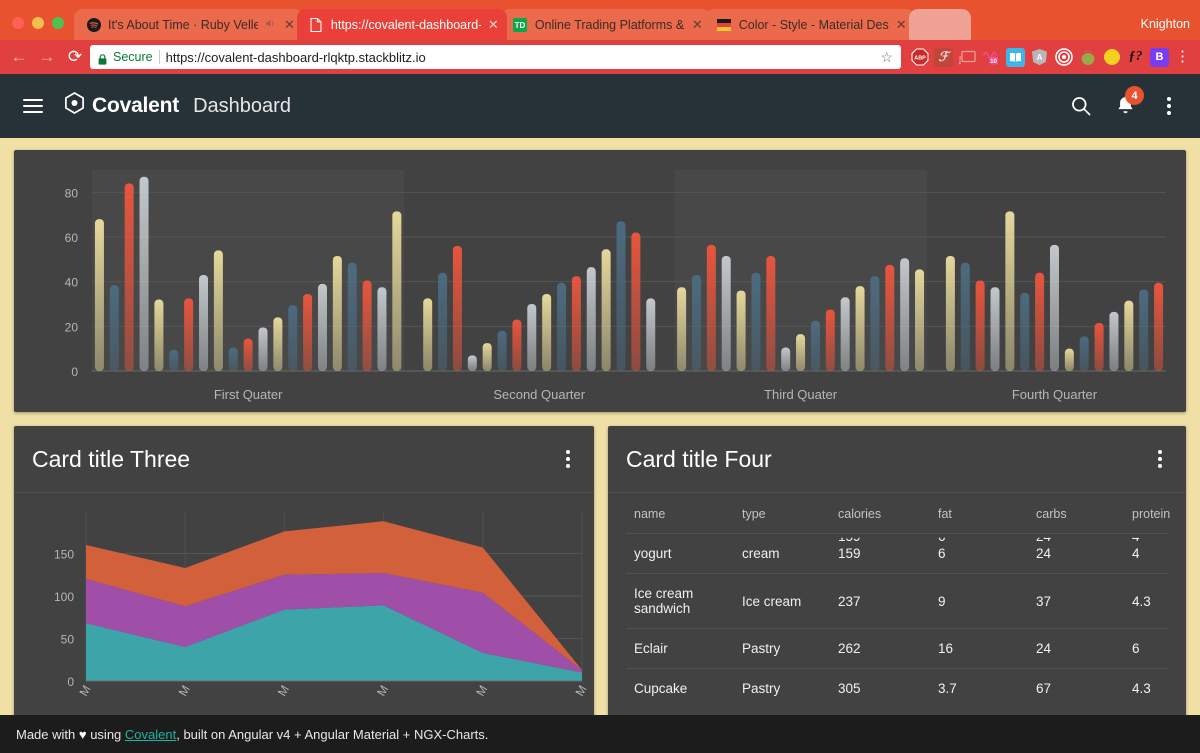 This screenshot has height=753, width=1200. I want to click on table-row: Ice cream sandwich Ice cream 237 9 37 4.3, so click(897, 601).